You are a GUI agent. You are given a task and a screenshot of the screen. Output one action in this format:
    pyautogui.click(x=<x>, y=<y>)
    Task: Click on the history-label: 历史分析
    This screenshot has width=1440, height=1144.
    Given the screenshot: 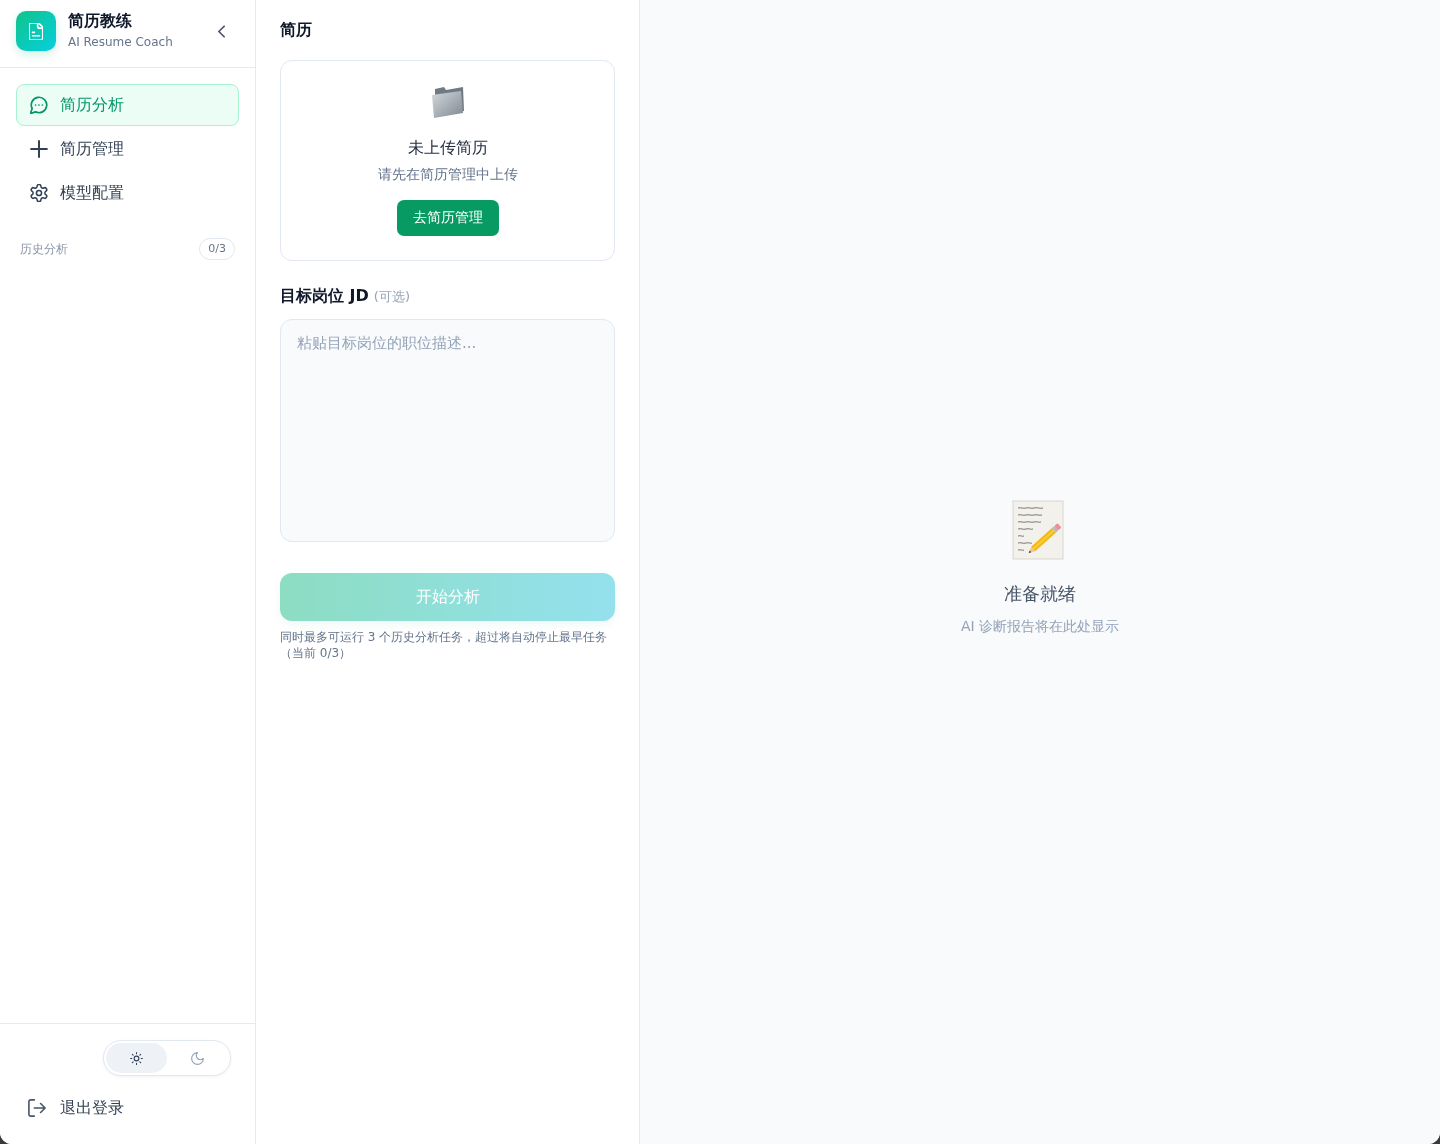 What is the action you would take?
    pyautogui.click(x=44, y=249)
    